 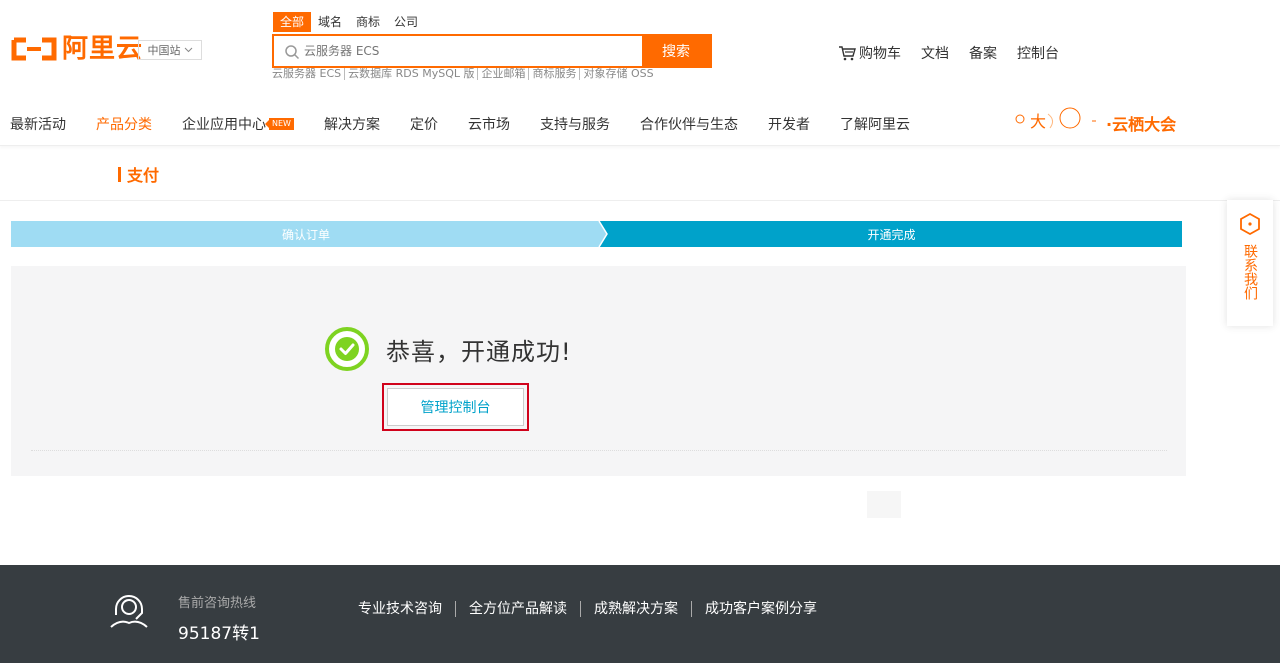 I want to click on region-label: 中国站, so click(x=164, y=50).